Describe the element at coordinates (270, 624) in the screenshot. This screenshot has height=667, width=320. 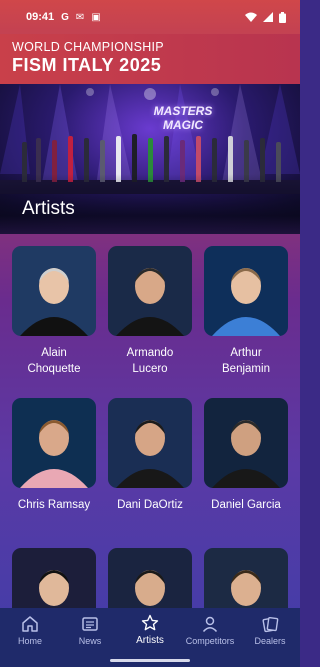
I see `cards-icon` at that location.